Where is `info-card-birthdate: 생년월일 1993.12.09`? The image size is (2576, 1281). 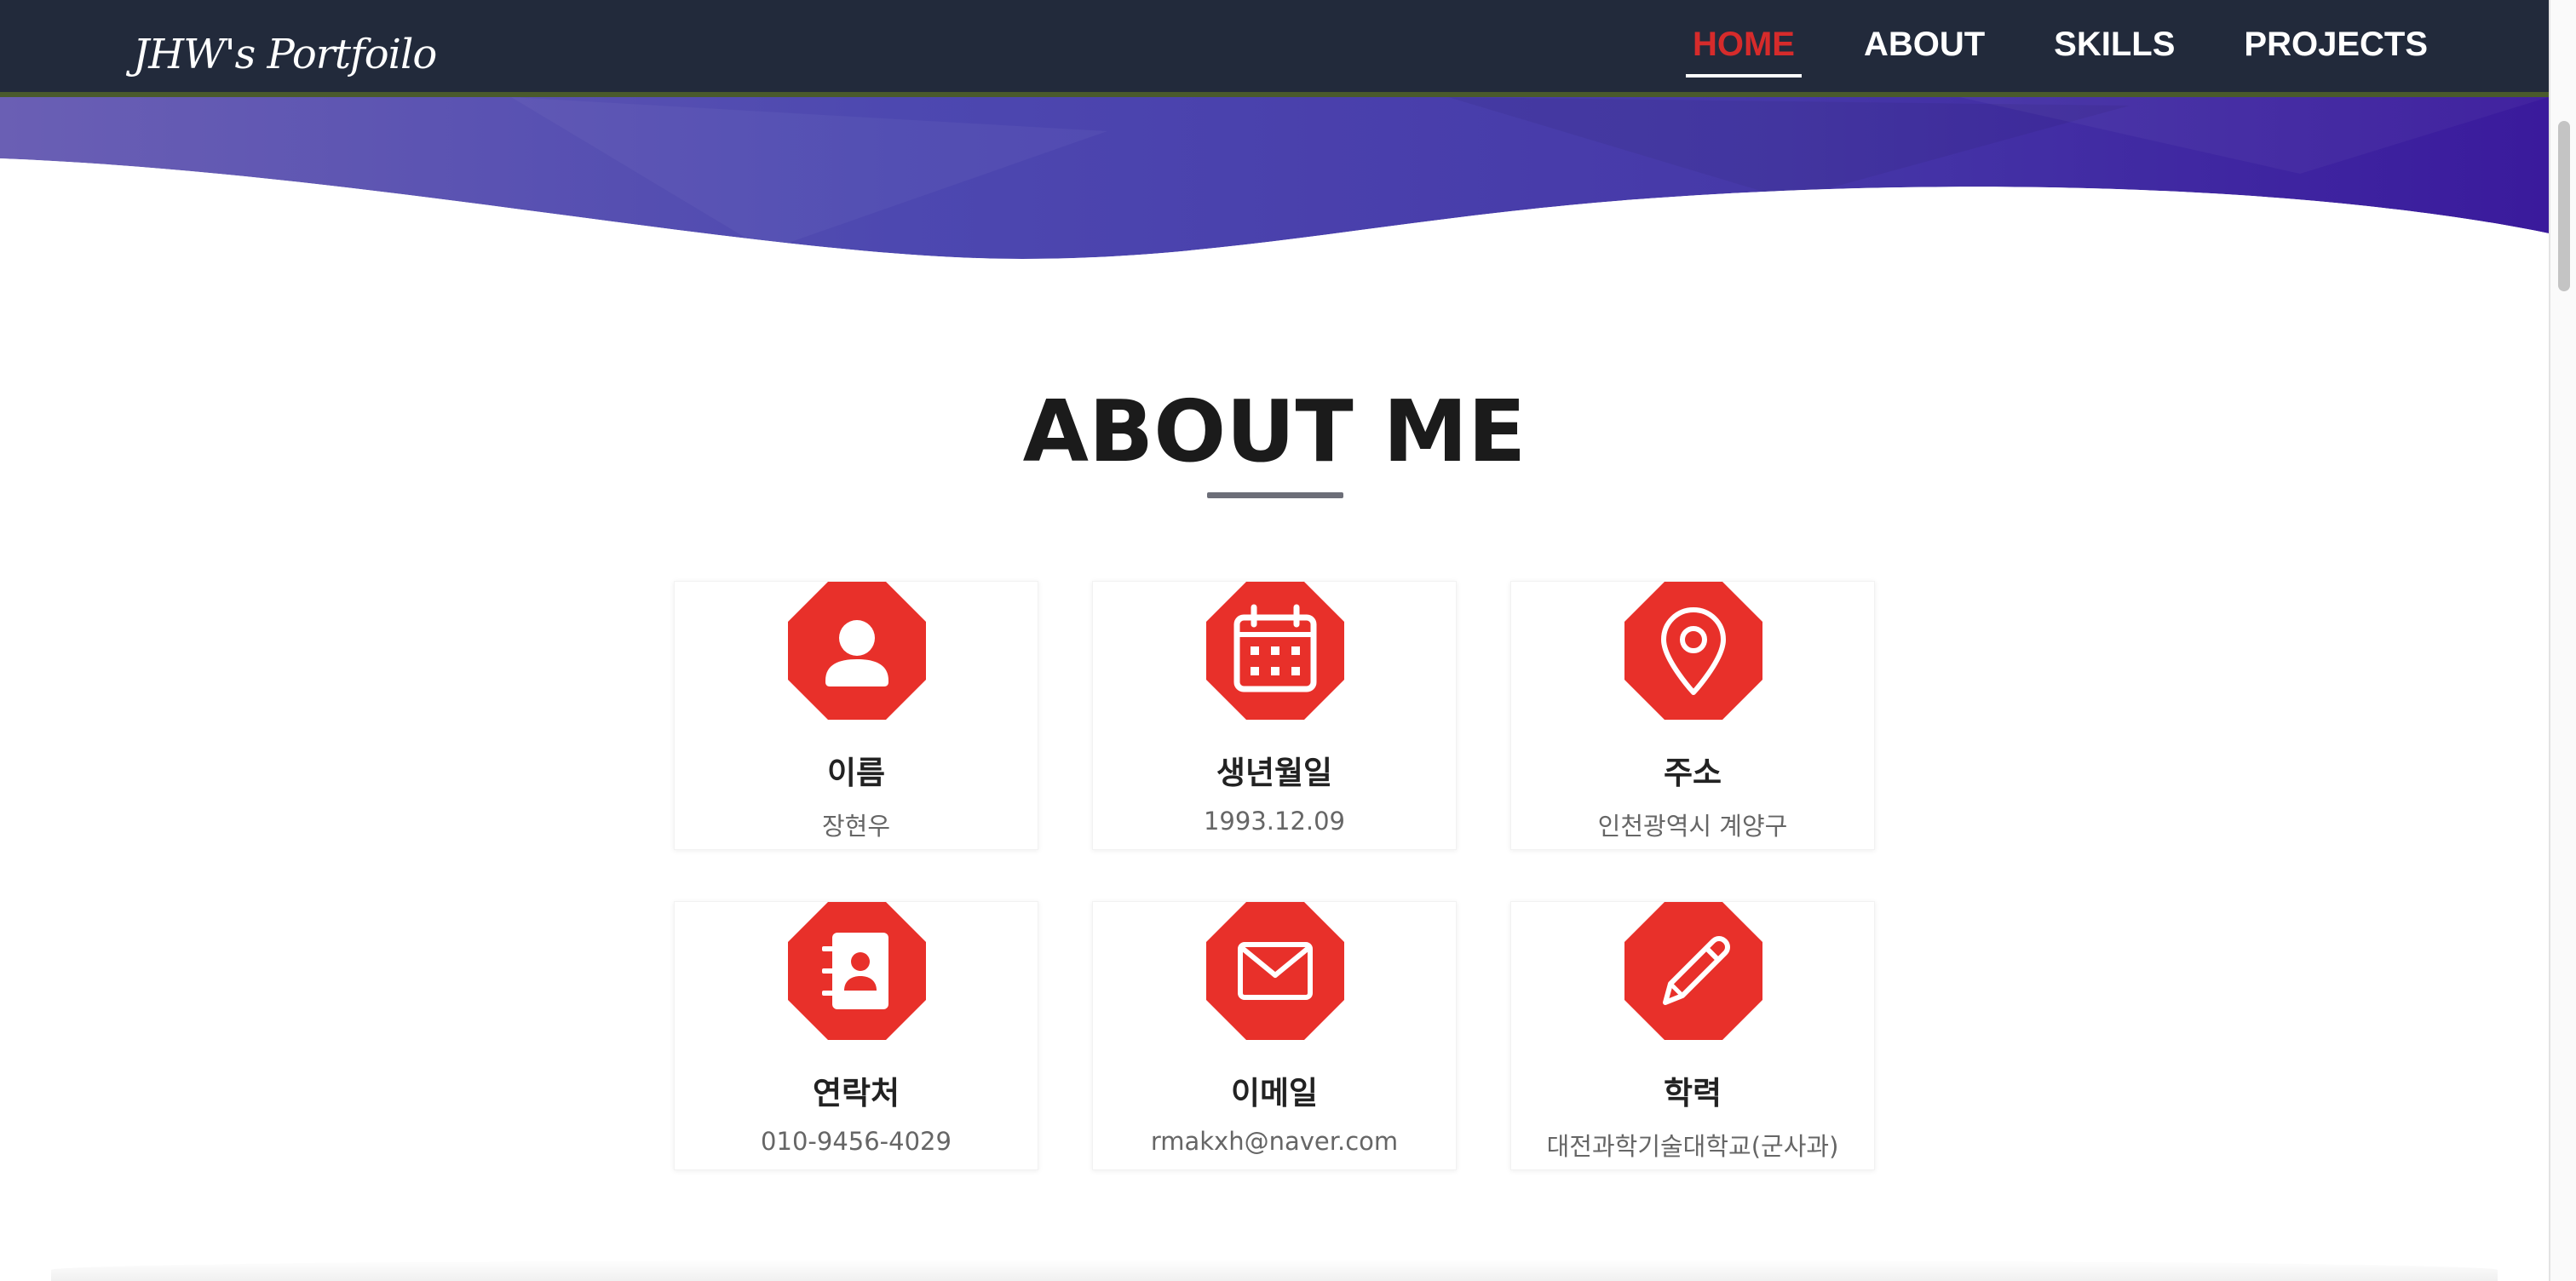 info-card-birthdate: 생년월일 1993.12.09 is located at coordinates (1275, 715).